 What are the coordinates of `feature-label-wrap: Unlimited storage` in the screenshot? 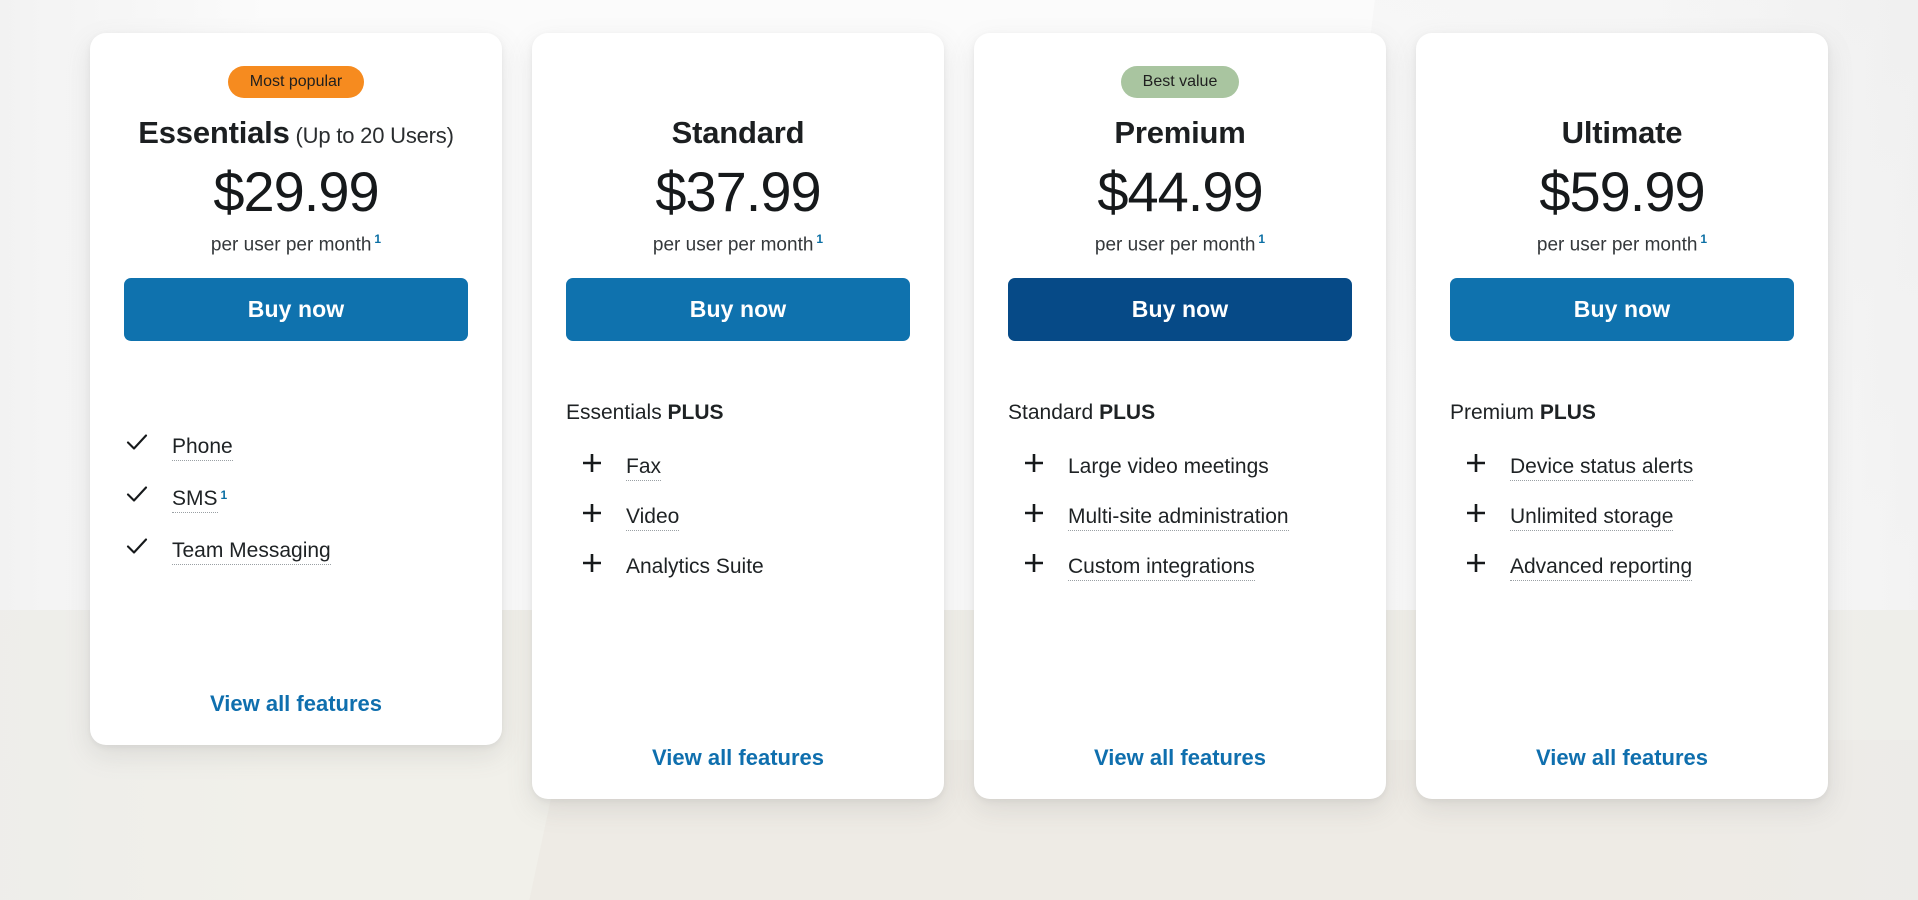 It's located at (1592, 518).